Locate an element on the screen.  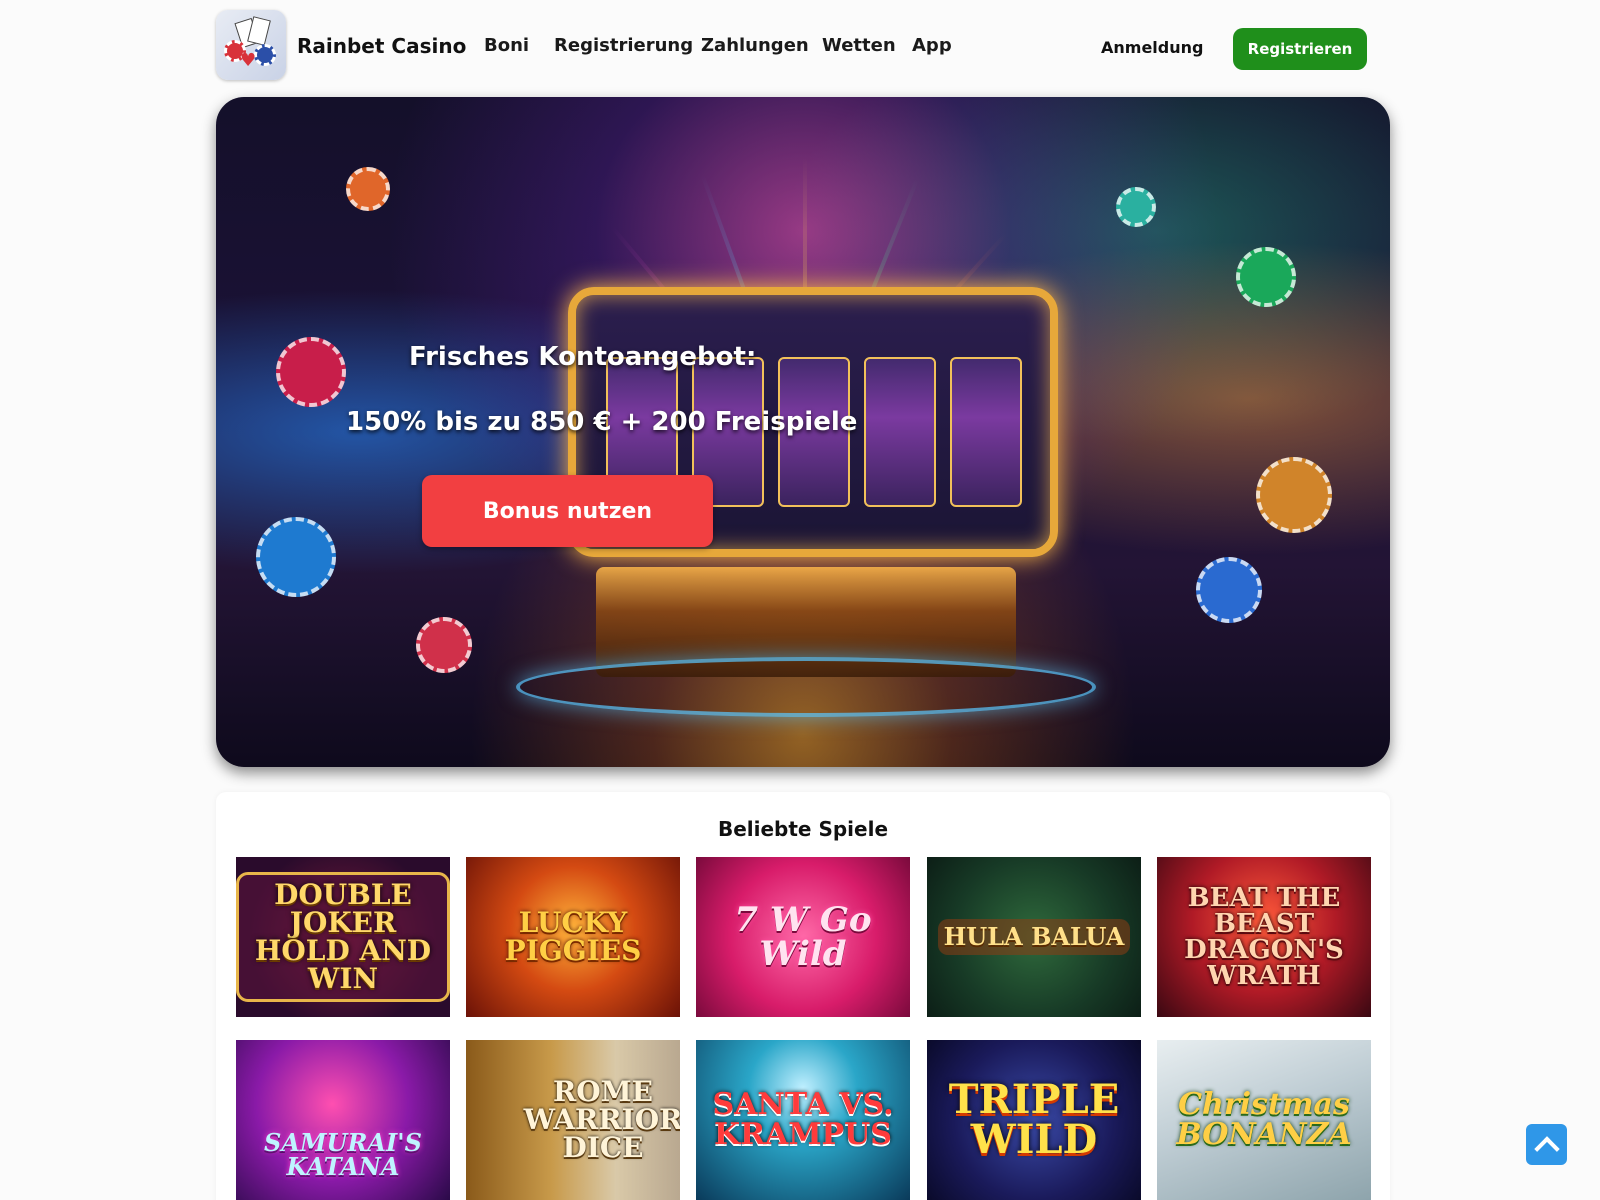
game-tile-beat-the-beast: BEAT THE BEAST DRAGON'S WRATH is located at coordinates (1264, 937).